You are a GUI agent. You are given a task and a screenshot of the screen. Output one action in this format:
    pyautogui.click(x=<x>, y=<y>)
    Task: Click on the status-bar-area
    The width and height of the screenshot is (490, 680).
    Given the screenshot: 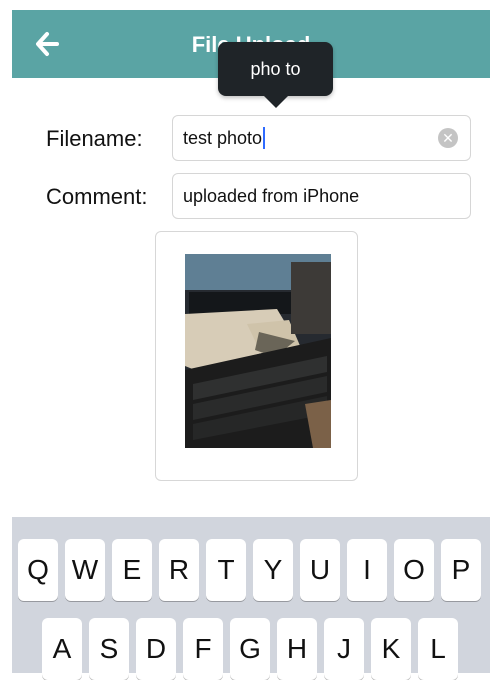 What is the action you would take?
    pyautogui.click(x=245, y=5)
    